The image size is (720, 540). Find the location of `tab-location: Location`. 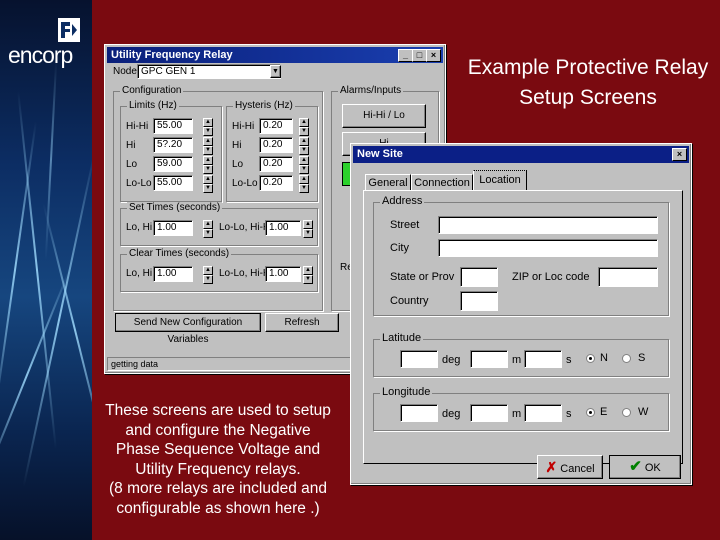

tab-location: Location is located at coordinates (500, 180).